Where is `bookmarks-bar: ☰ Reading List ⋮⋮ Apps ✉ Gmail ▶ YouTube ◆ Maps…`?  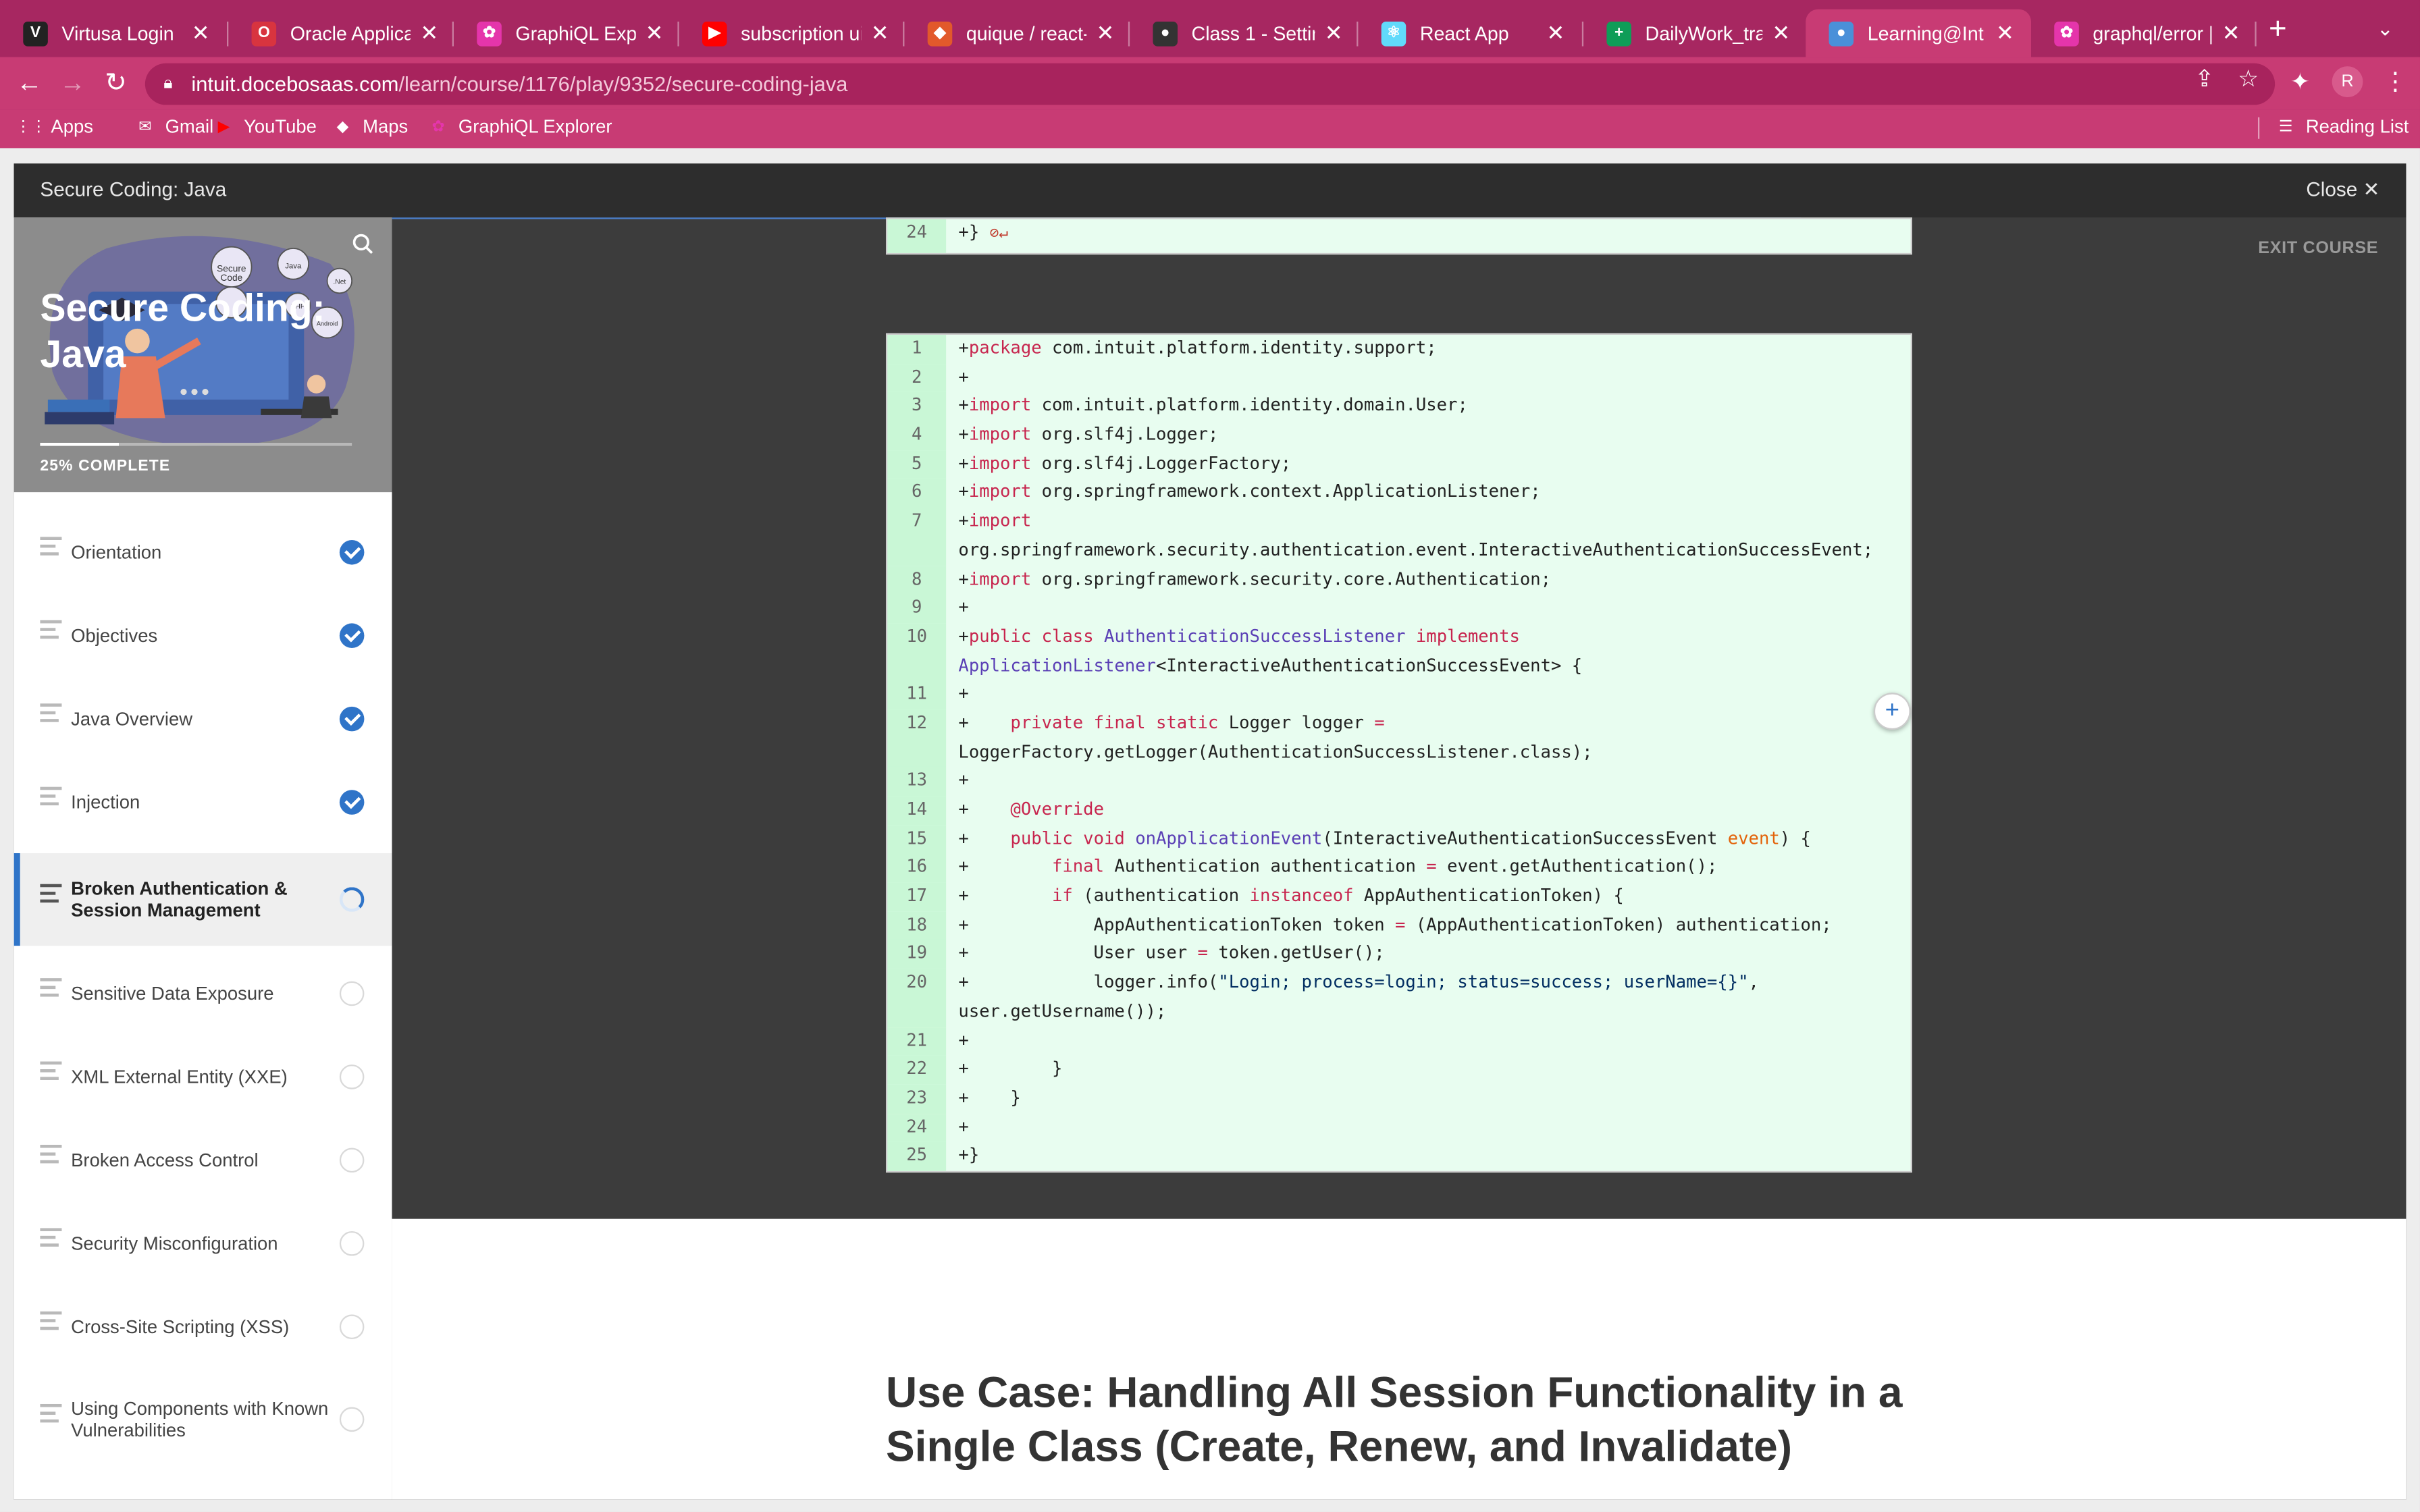
bookmarks-bar: ☰ Reading List ⋮⋮ Apps ✉ Gmail ▶ YouTube ◆ Maps… is located at coordinates (1210, 128).